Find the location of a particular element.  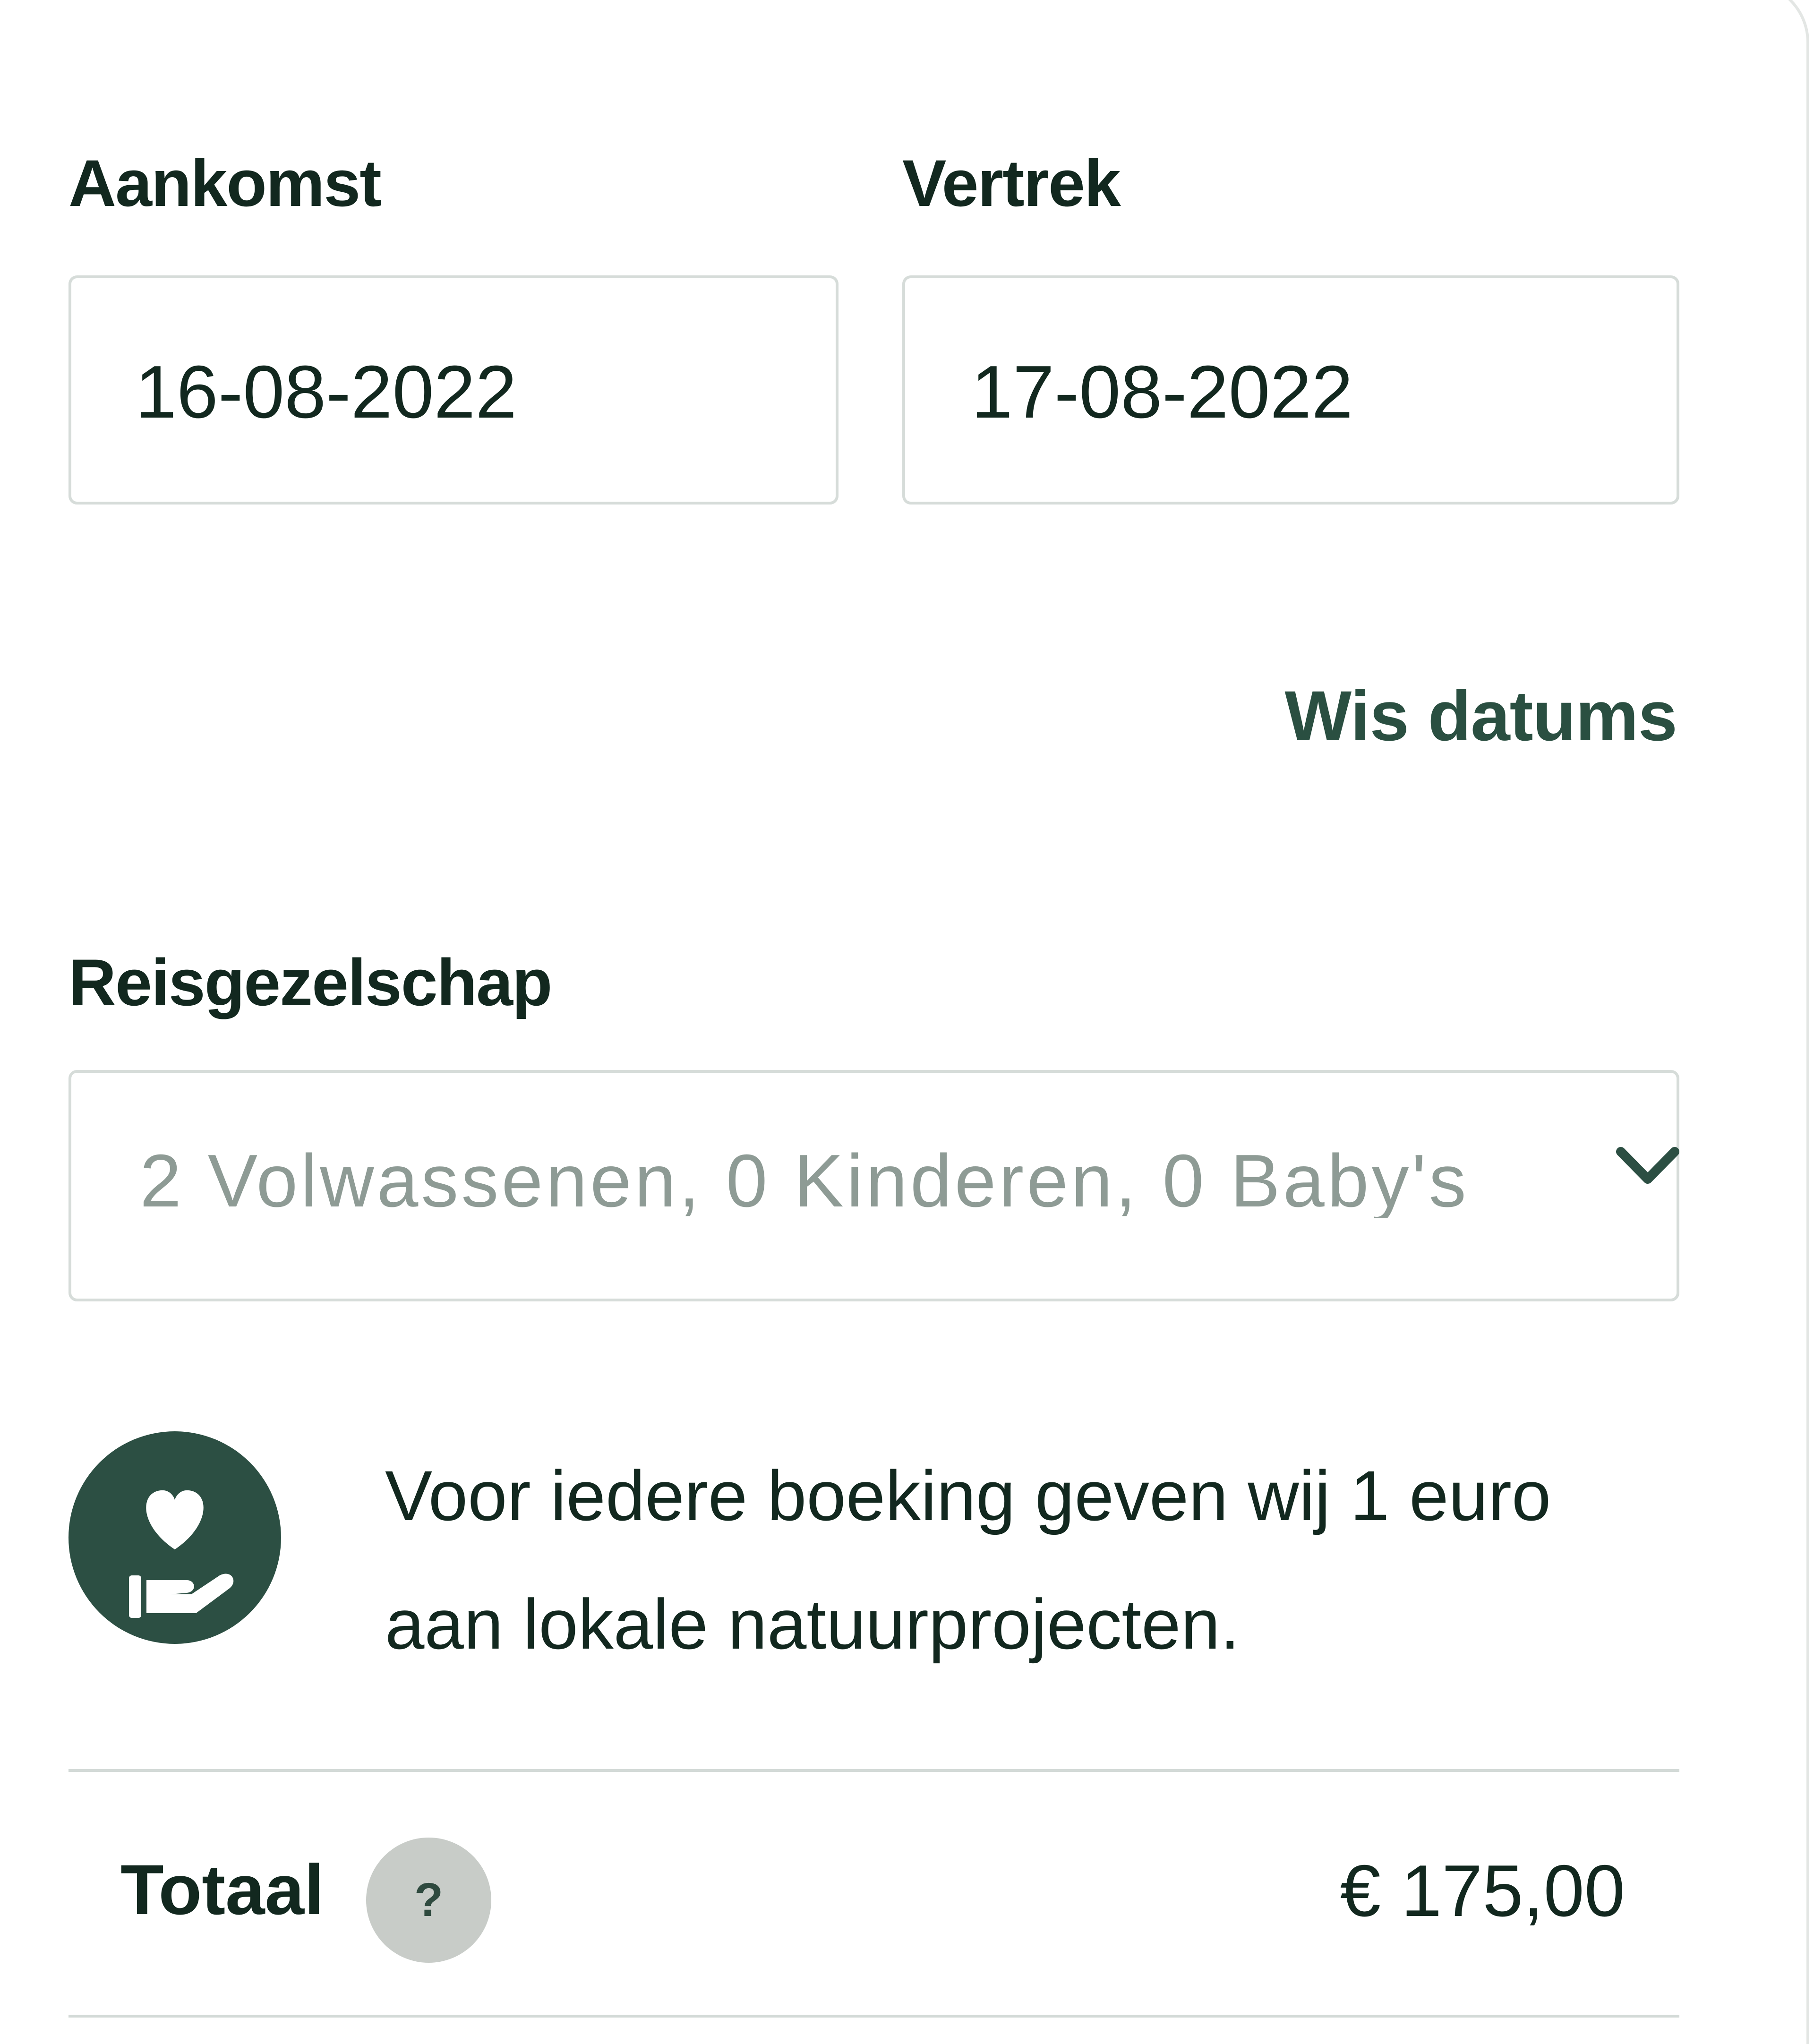

arrival-date-input: 16-08-2022 is located at coordinates (454, 390).